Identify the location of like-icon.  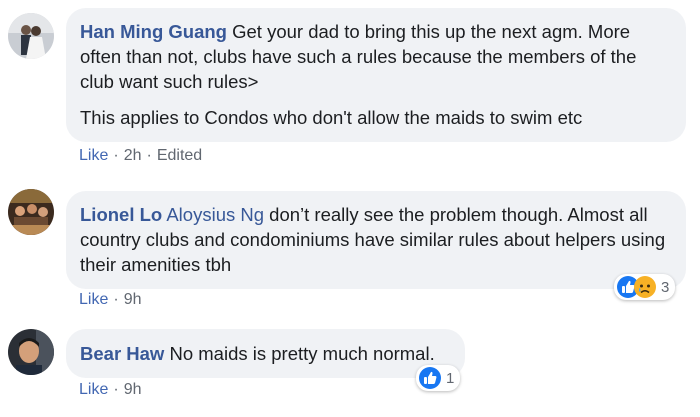
(430, 378).